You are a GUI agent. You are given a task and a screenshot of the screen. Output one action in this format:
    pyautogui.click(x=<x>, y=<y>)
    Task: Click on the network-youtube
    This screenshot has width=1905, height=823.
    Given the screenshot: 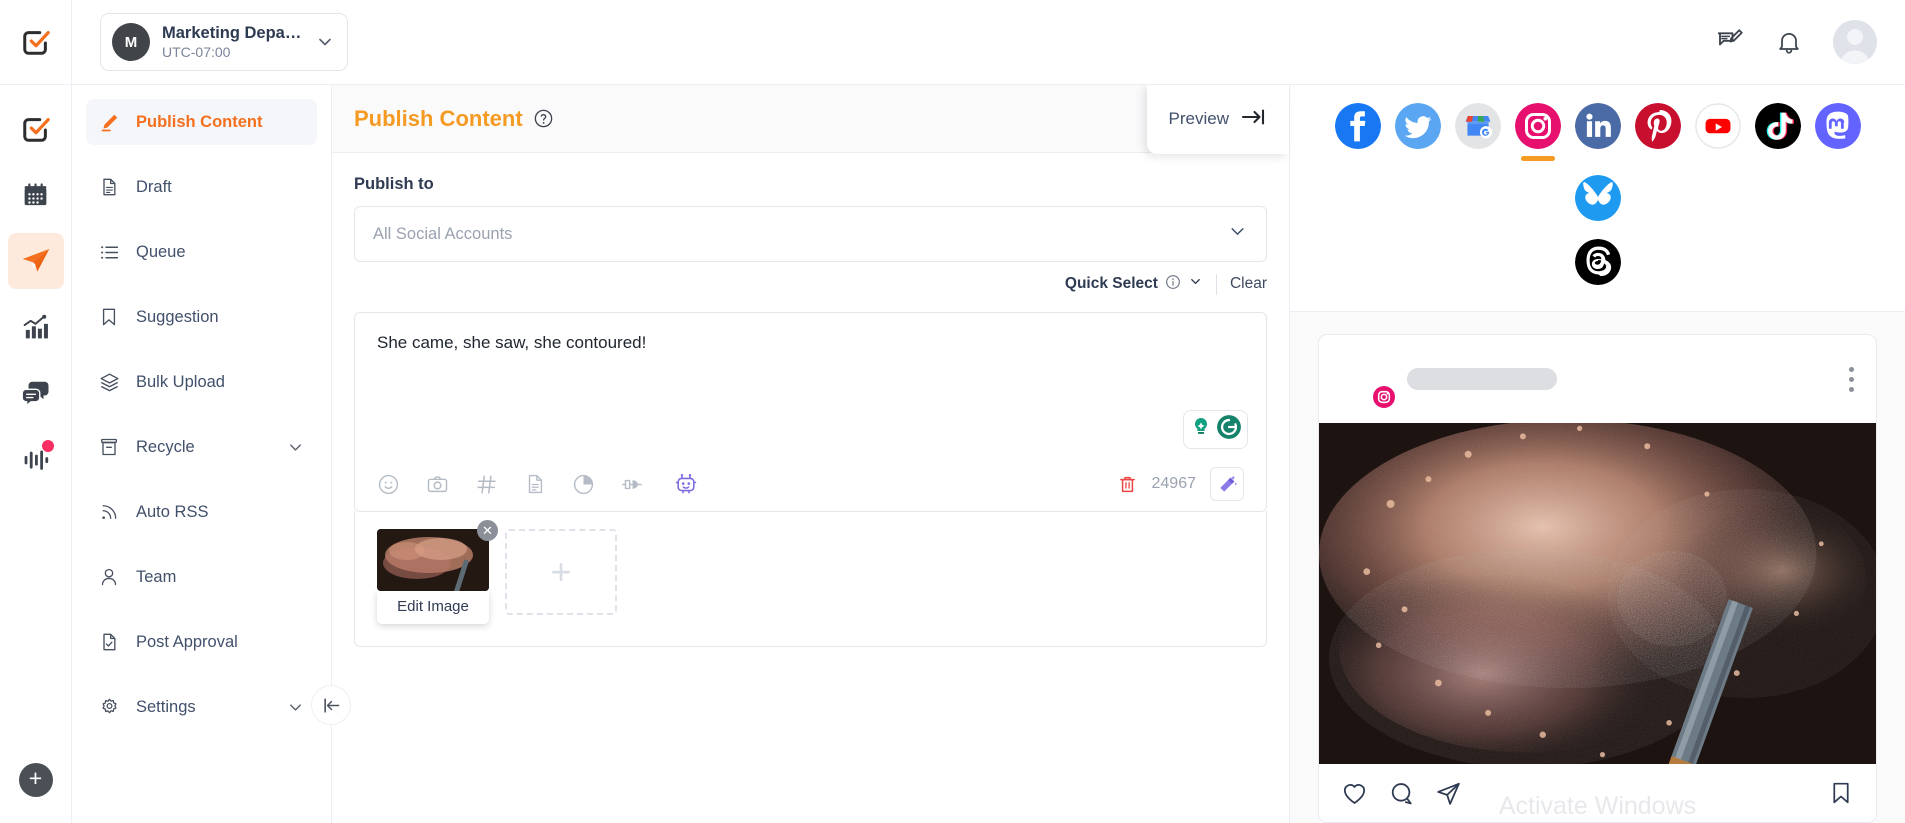 What is the action you would take?
    pyautogui.click(x=1717, y=132)
    